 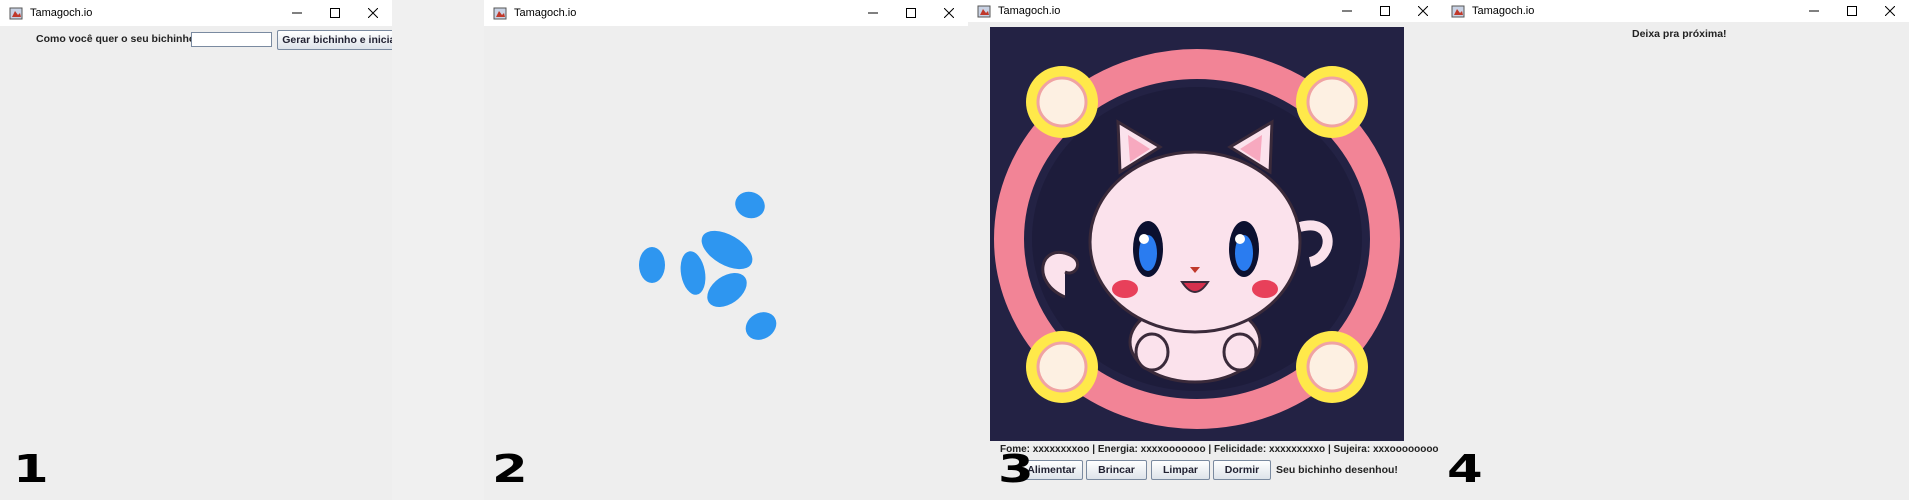 What do you see at coordinates (231, 39) in the screenshot?
I see `pet-name-input` at bounding box center [231, 39].